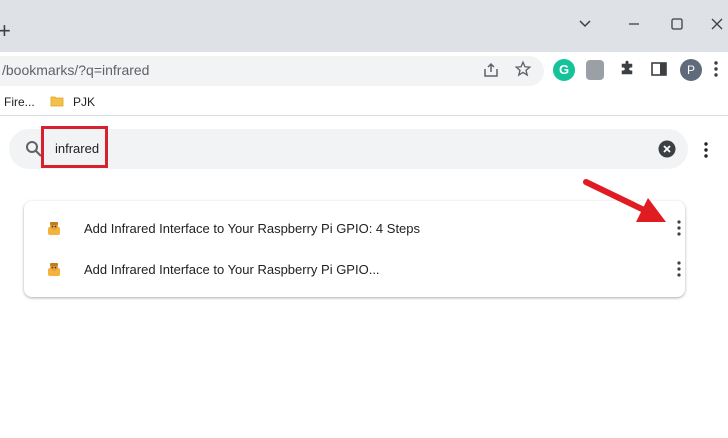 This screenshot has height=438, width=728. Describe the element at coordinates (710, 150) in the screenshot. I see `organize-menu-icon` at that location.